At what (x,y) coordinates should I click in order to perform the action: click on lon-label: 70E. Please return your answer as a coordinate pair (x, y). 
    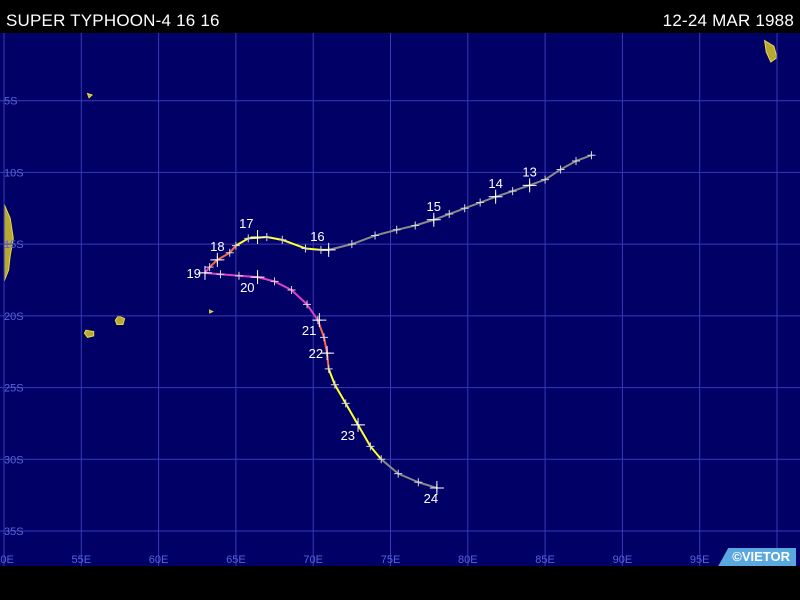
    Looking at the image, I should click on (313, 560).